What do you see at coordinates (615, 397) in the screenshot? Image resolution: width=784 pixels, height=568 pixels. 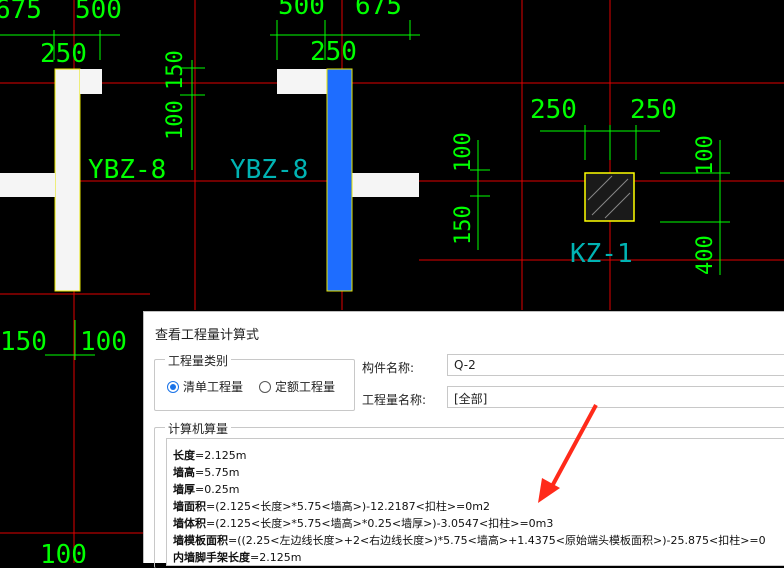 I see `qty-name-field: [全部]` at bounding box center [615, 397].